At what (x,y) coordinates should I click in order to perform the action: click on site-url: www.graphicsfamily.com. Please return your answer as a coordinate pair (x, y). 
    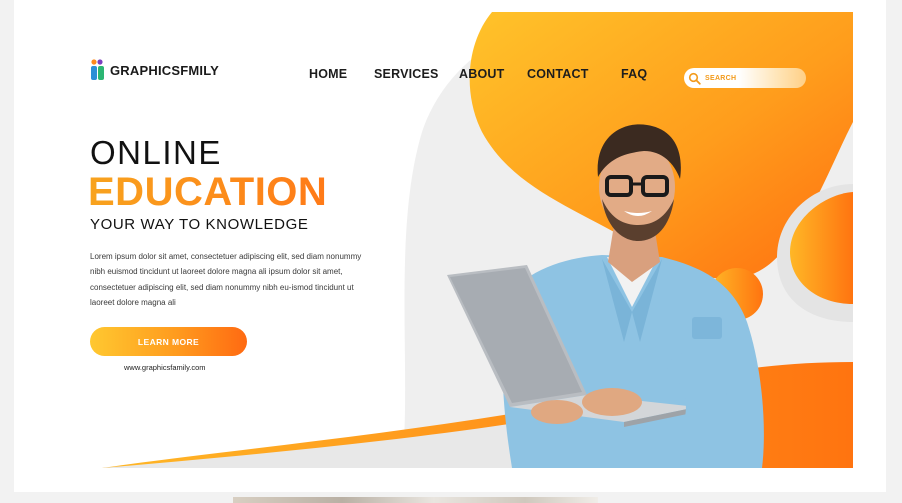
    Looking at the image, I should click on (165, 367).